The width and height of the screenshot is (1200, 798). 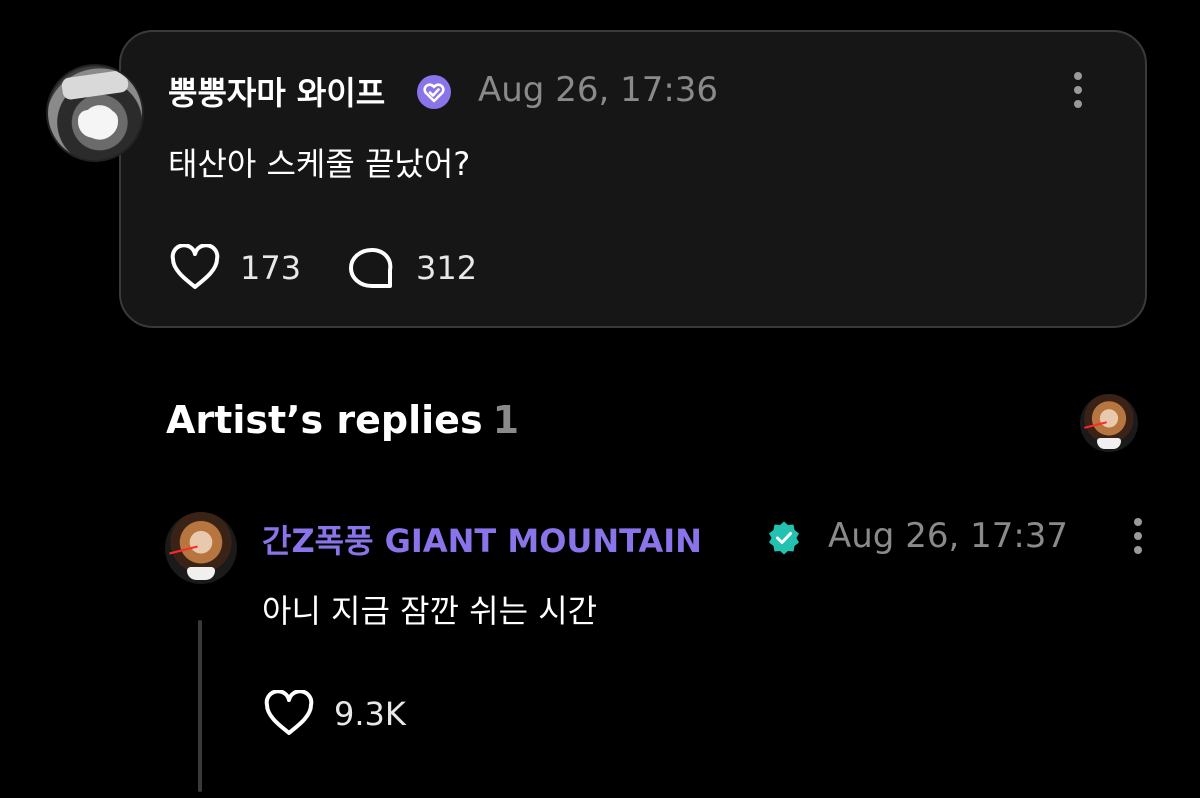 What do you see at coordinates (371, 268) in the screenshot?
I see `comment-bubble-icon` at bounding box center [371, 268].